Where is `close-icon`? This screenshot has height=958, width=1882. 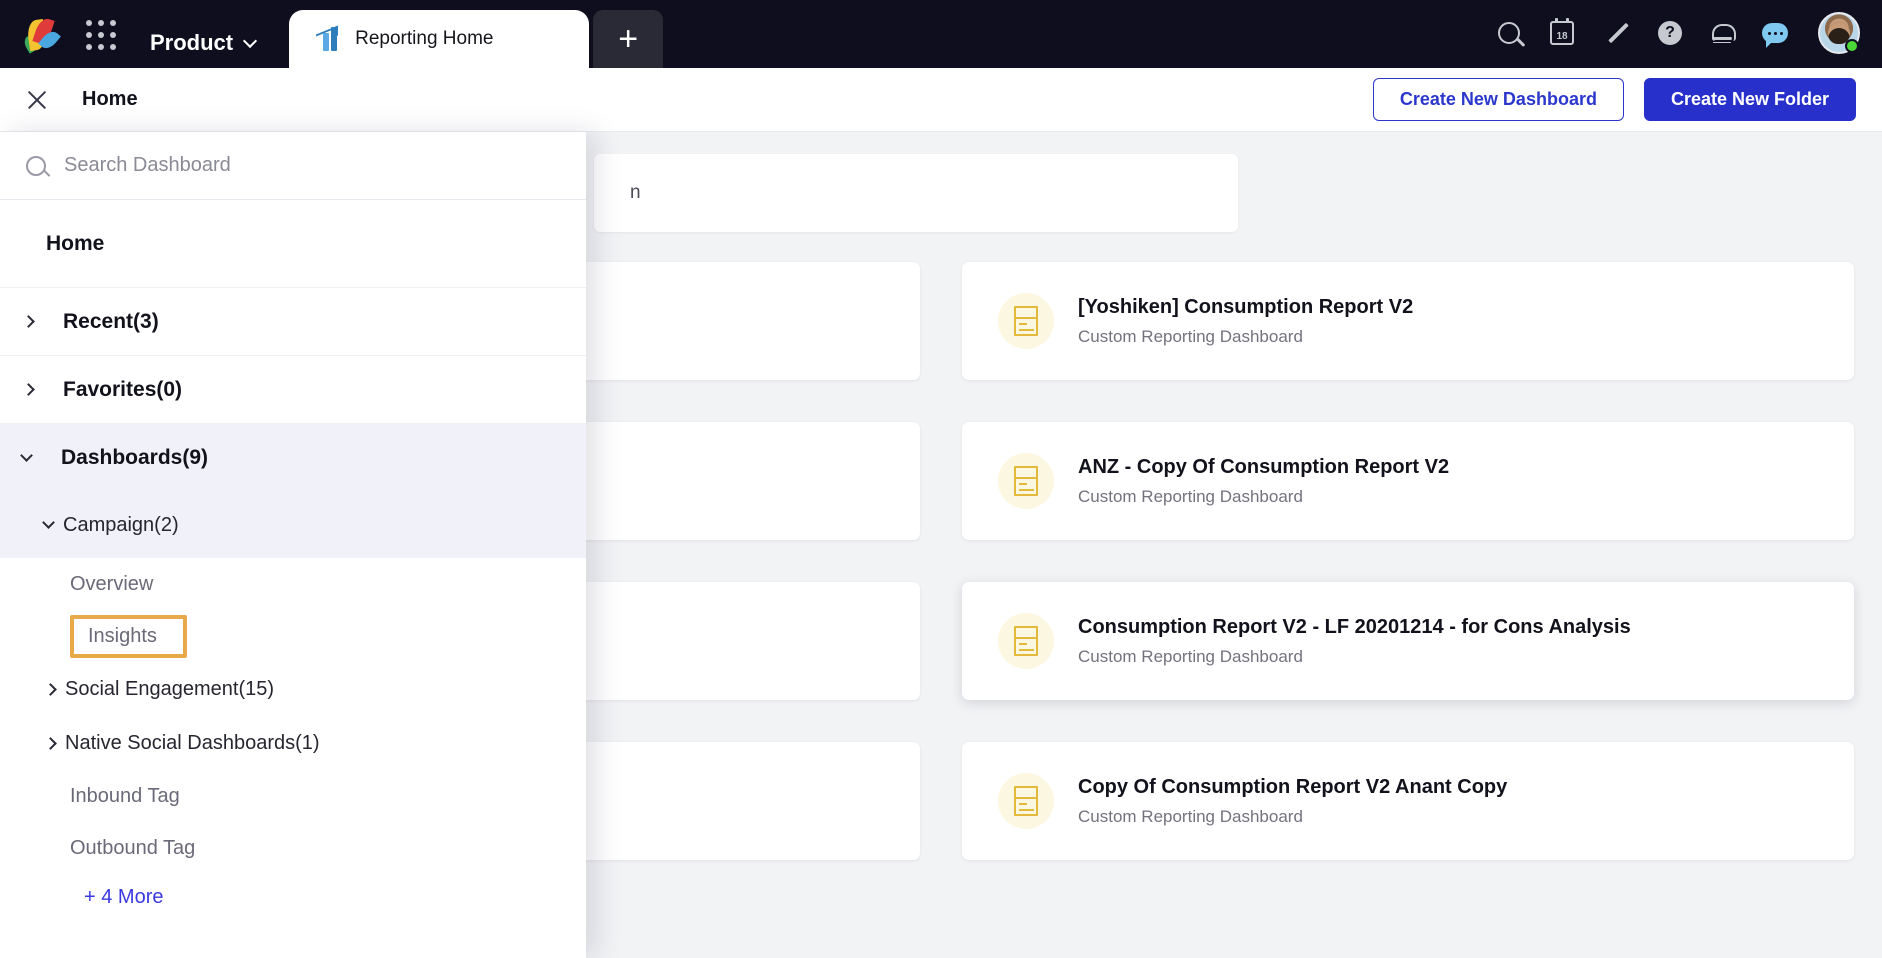 close-icon is located at coordinates (36, 100).